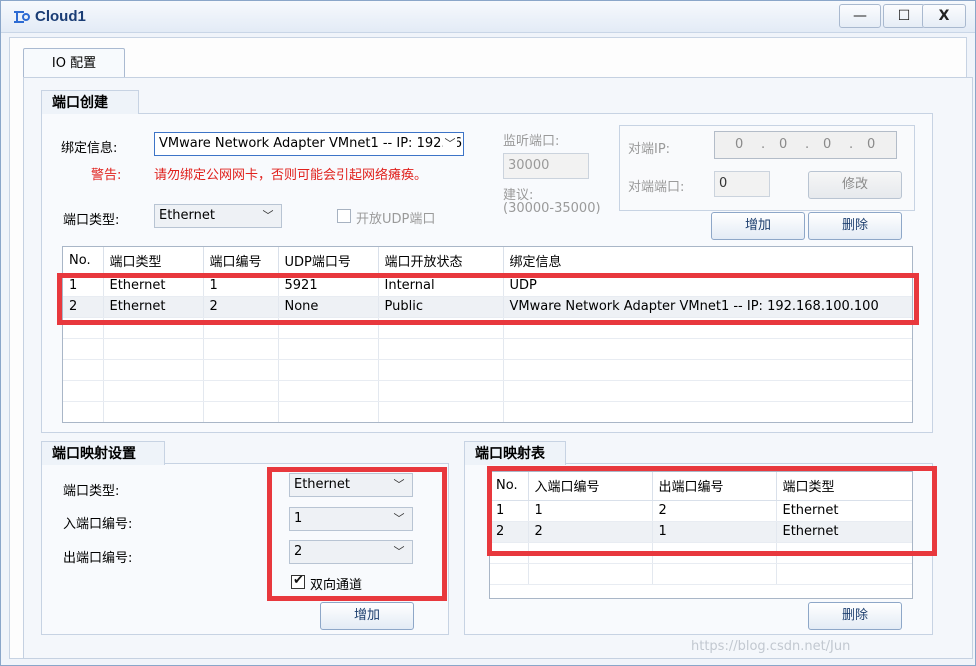  What do you see at coordinates (488, 299) in the screenshot?
I see `highlight-port-rows` at bounding box center [488, 299].